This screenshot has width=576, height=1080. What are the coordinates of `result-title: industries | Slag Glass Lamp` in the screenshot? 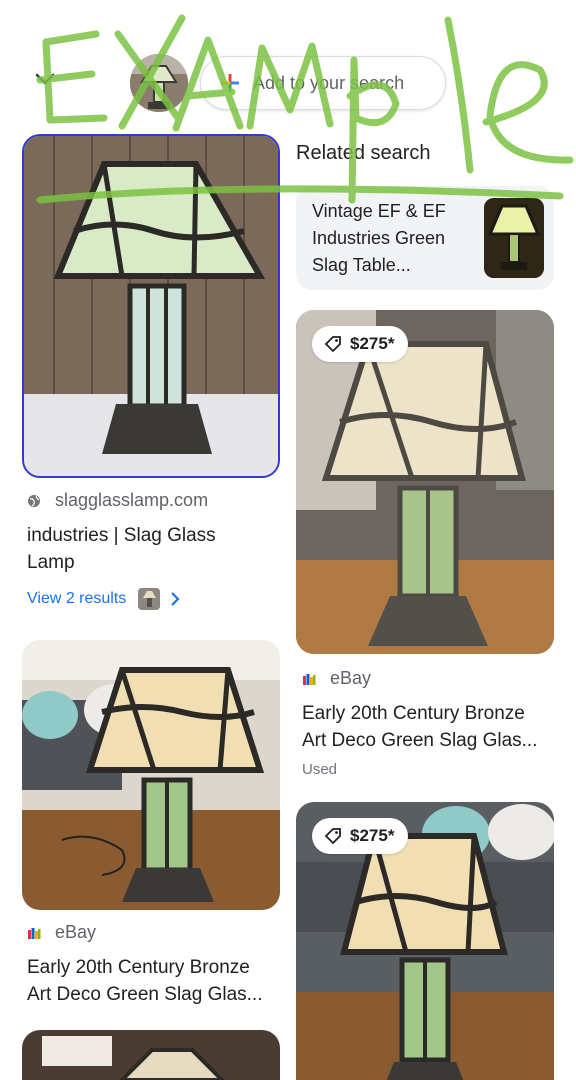 It's located at (152, 549).